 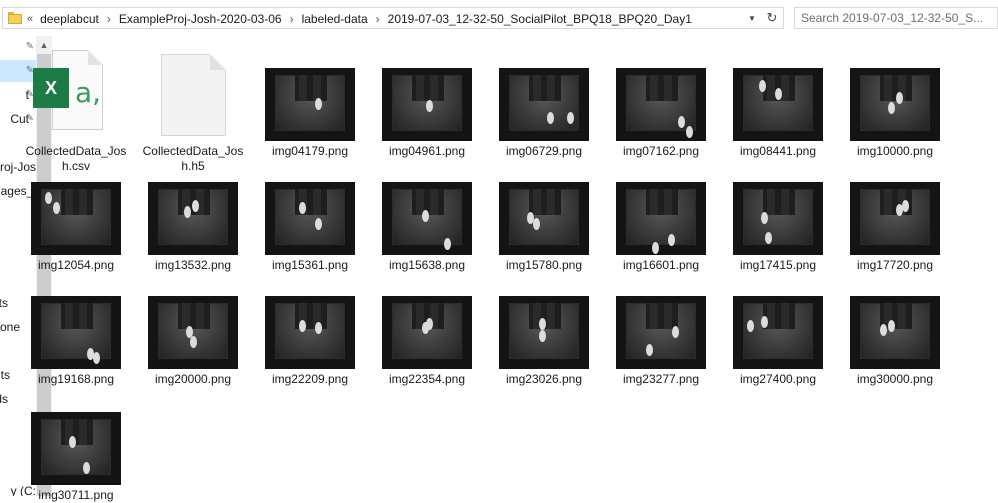 I want to click on file-item: img13532.png, so click(x=193, y=213).